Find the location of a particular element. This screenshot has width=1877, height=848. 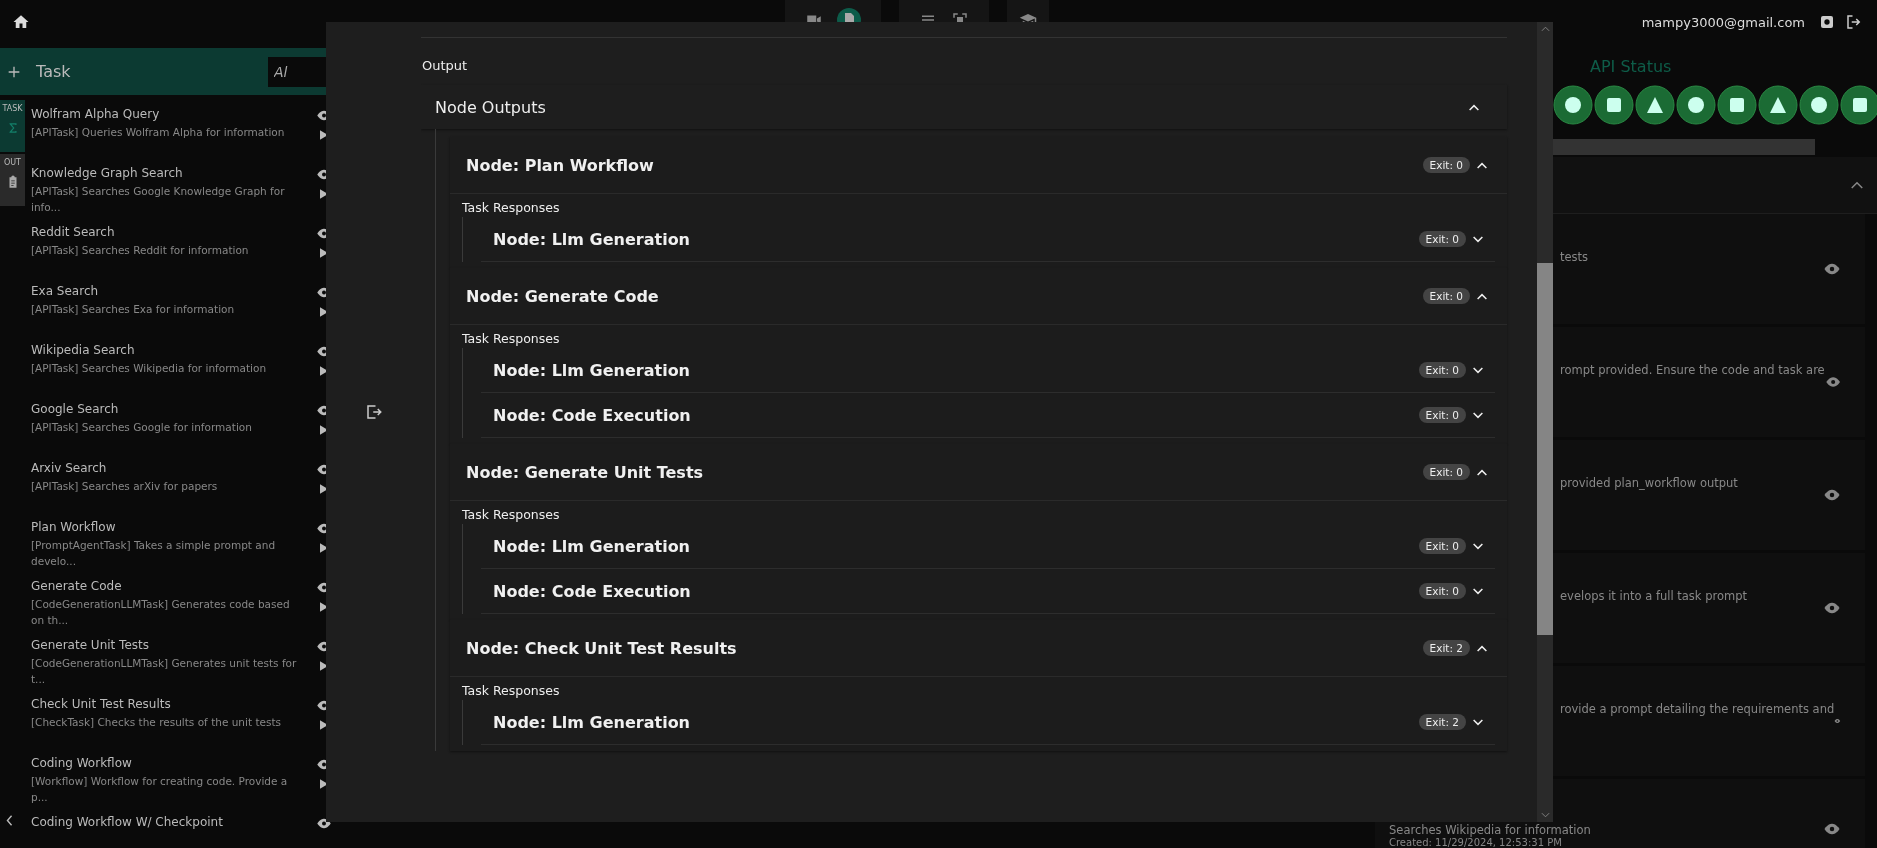

side-tab-label: OUT is located at coordinates (12, 162).